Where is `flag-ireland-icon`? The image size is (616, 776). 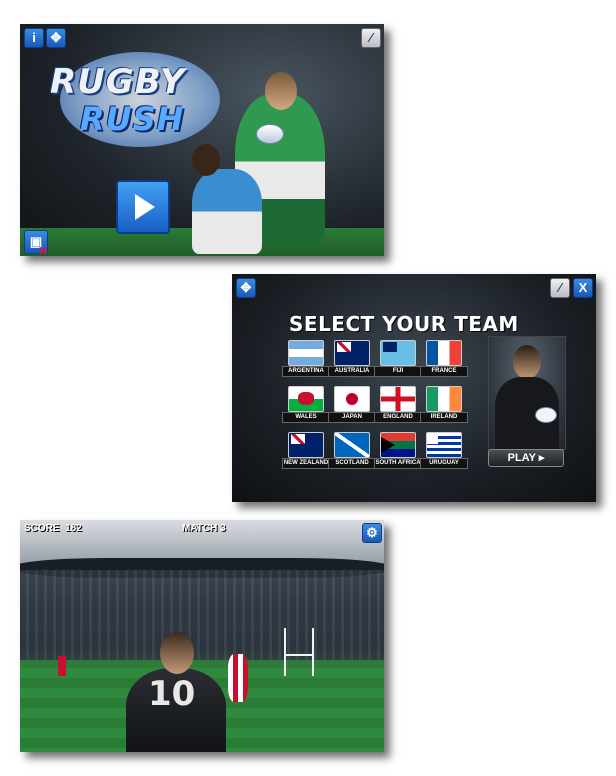
flag-ireland-icon is located at coordinates (444, 399).